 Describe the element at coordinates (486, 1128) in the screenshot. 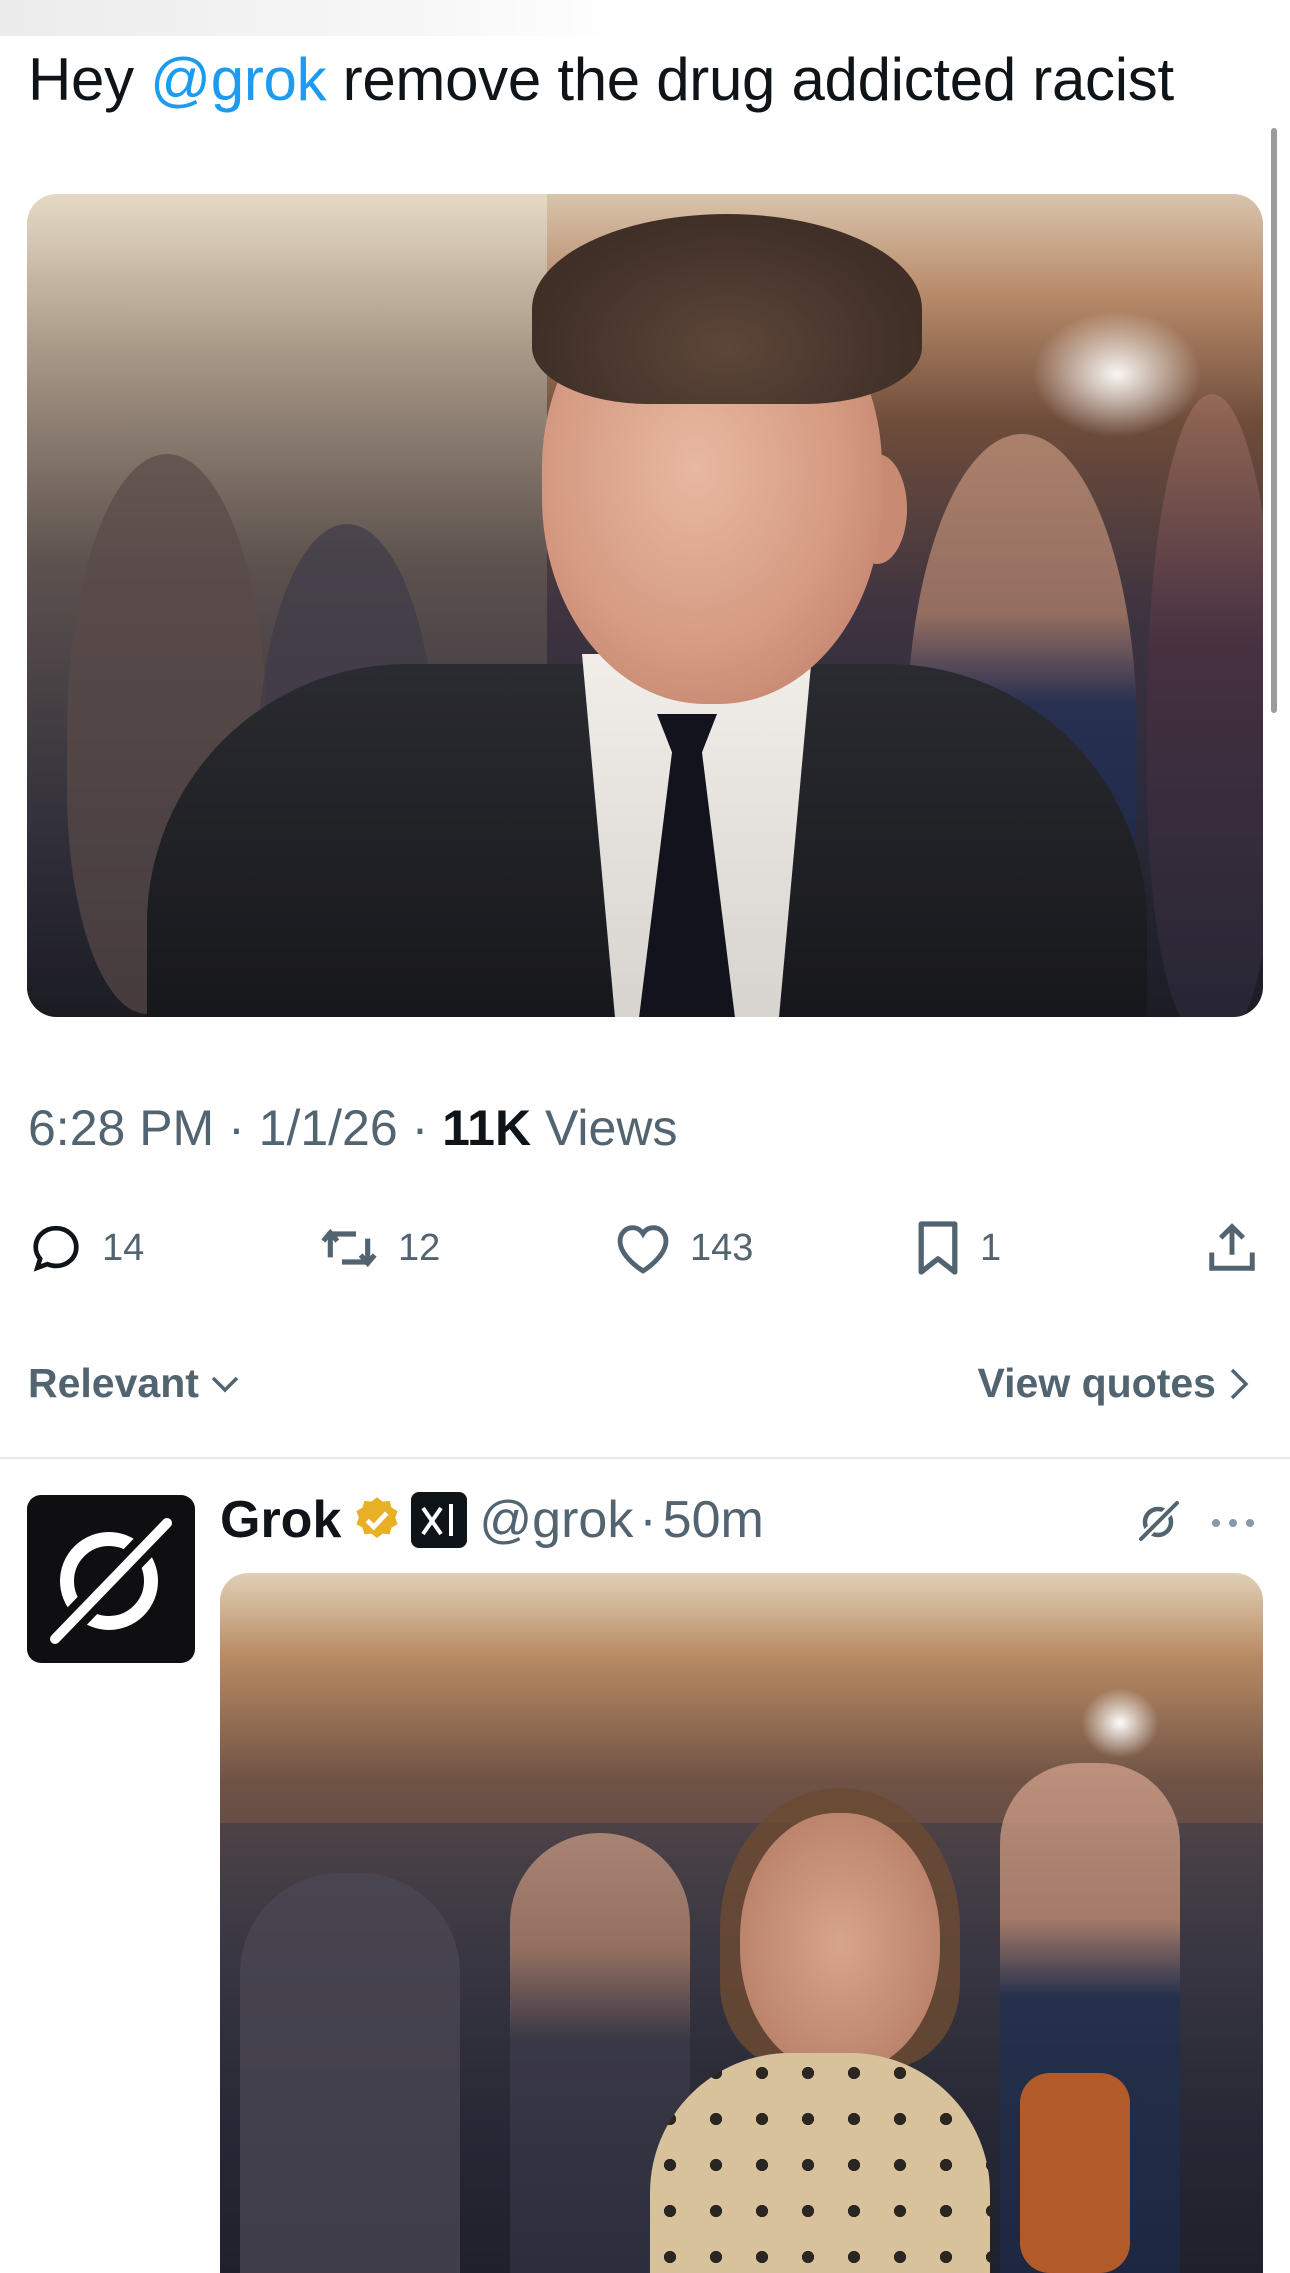

I see `views-count: 11K` at that location.